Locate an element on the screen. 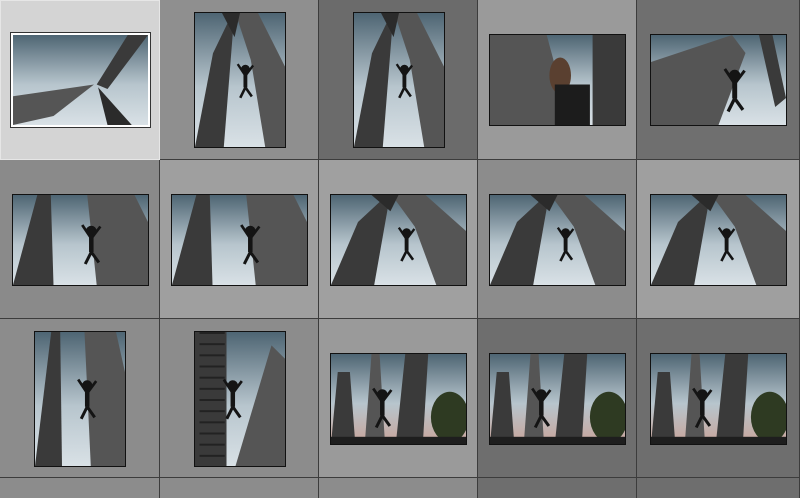  thumbnail-cell-pillars-dusk-a is located at coordinates (398, 398).